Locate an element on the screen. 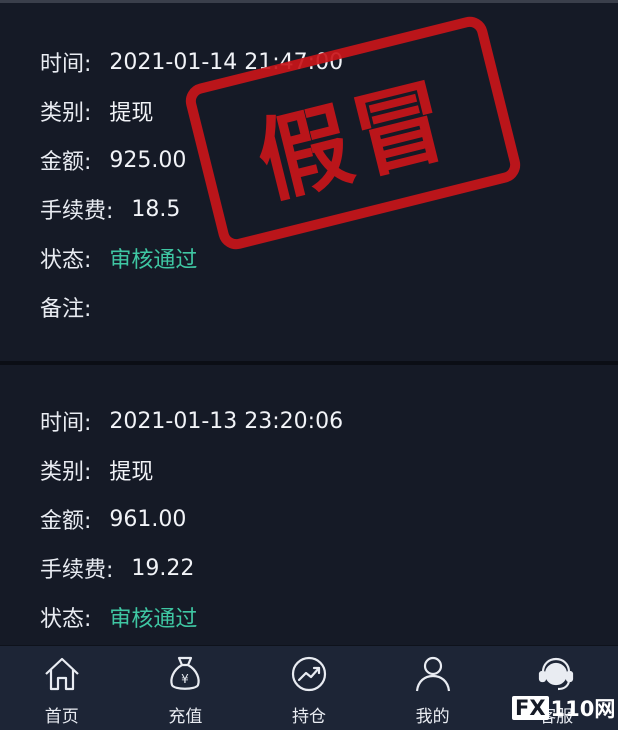  home-icon is located at coordinates (62, 674).